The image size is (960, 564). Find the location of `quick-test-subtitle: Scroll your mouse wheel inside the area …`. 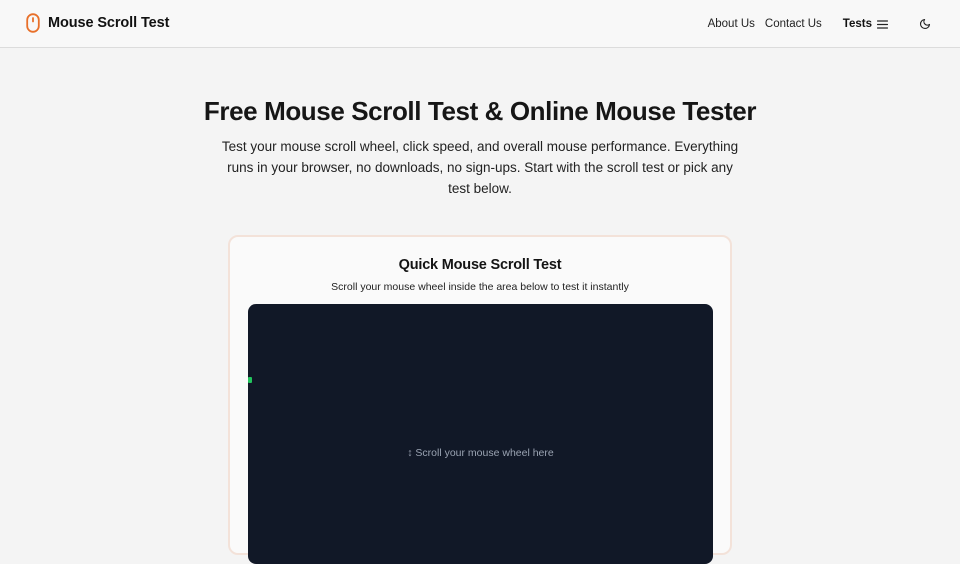

quick-test-subtitle: Scroll your mouse wheel inside the area … is located at coordinates (480, 287).